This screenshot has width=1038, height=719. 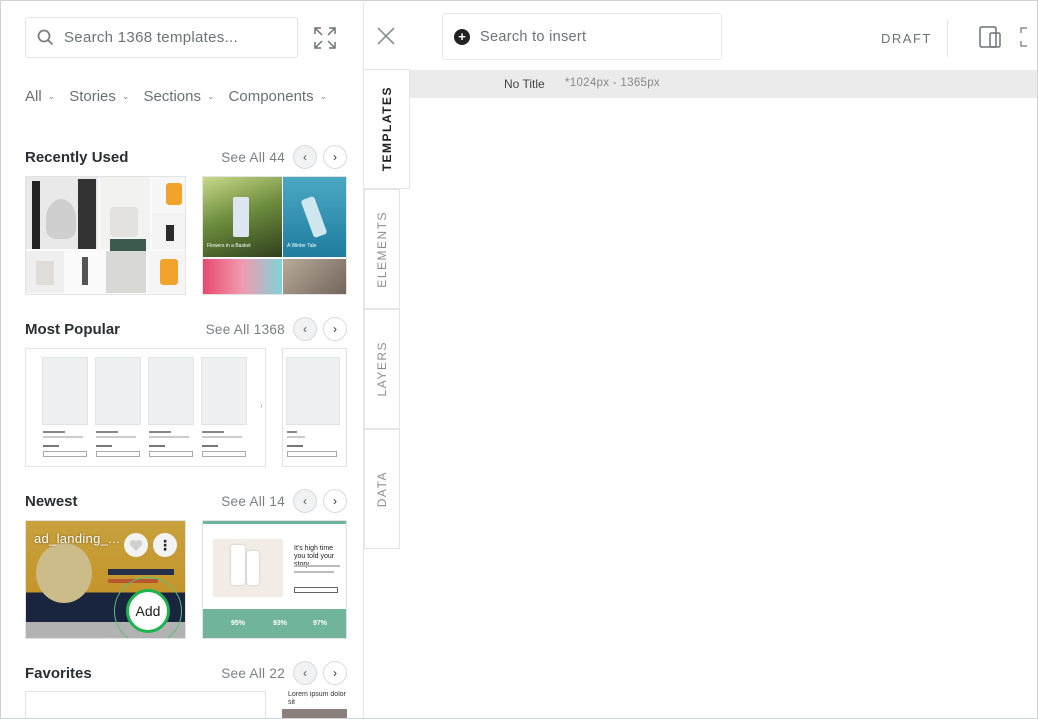 What do you see at coordinates (253, 501) in the screenshot?
I see `see-all-link: See All 14` at bounding box center [253, 501].